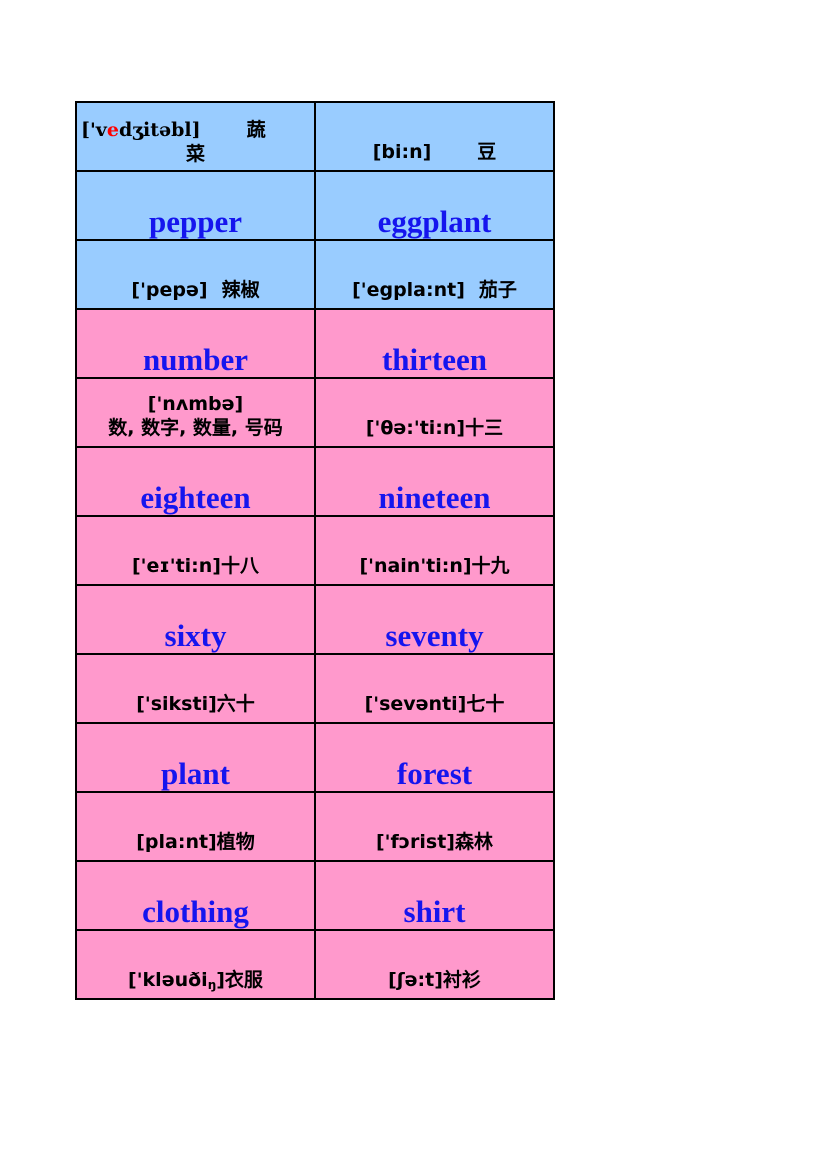  Describe the element at coordinates (497, 290) in the screenshot. I see `eggplant-gloss: 茄子` at that location.